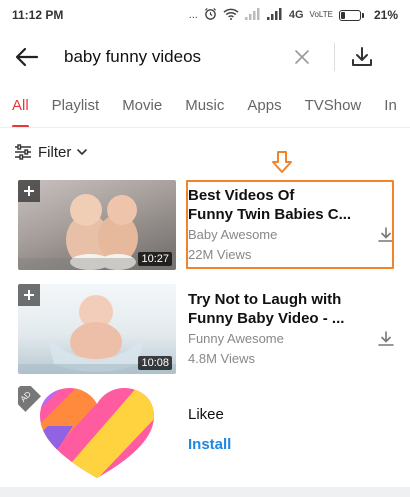 This screenshot has width=410, height=497. Describe the element at coordinates (23, 152) in the screenshot. I see `sliders-icon` at that location.